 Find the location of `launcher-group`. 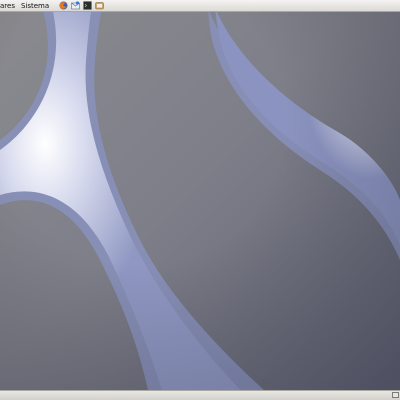

launcher-group is located at coordinates (80, 5).